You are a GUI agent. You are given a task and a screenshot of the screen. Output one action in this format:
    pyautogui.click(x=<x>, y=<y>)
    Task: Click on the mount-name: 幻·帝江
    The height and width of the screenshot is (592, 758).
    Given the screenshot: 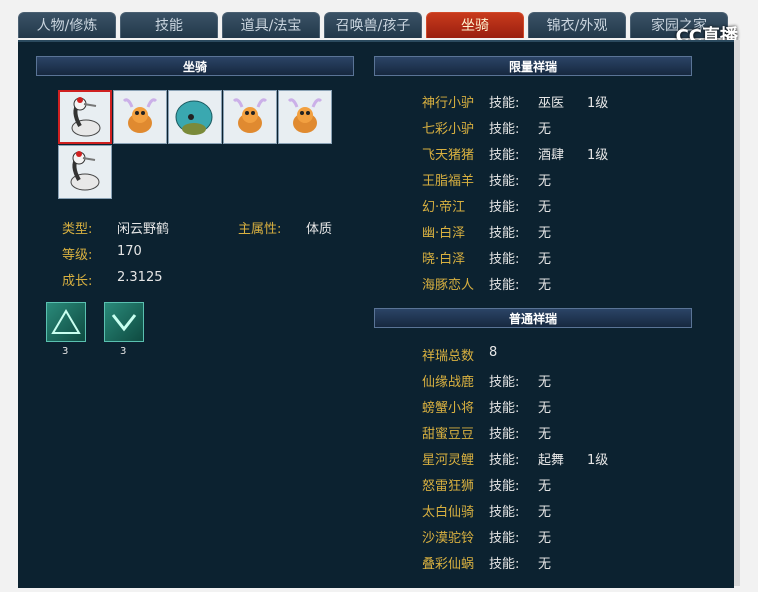 What is the action you would take?
    pyautogui.click(x=444, y=207)
    